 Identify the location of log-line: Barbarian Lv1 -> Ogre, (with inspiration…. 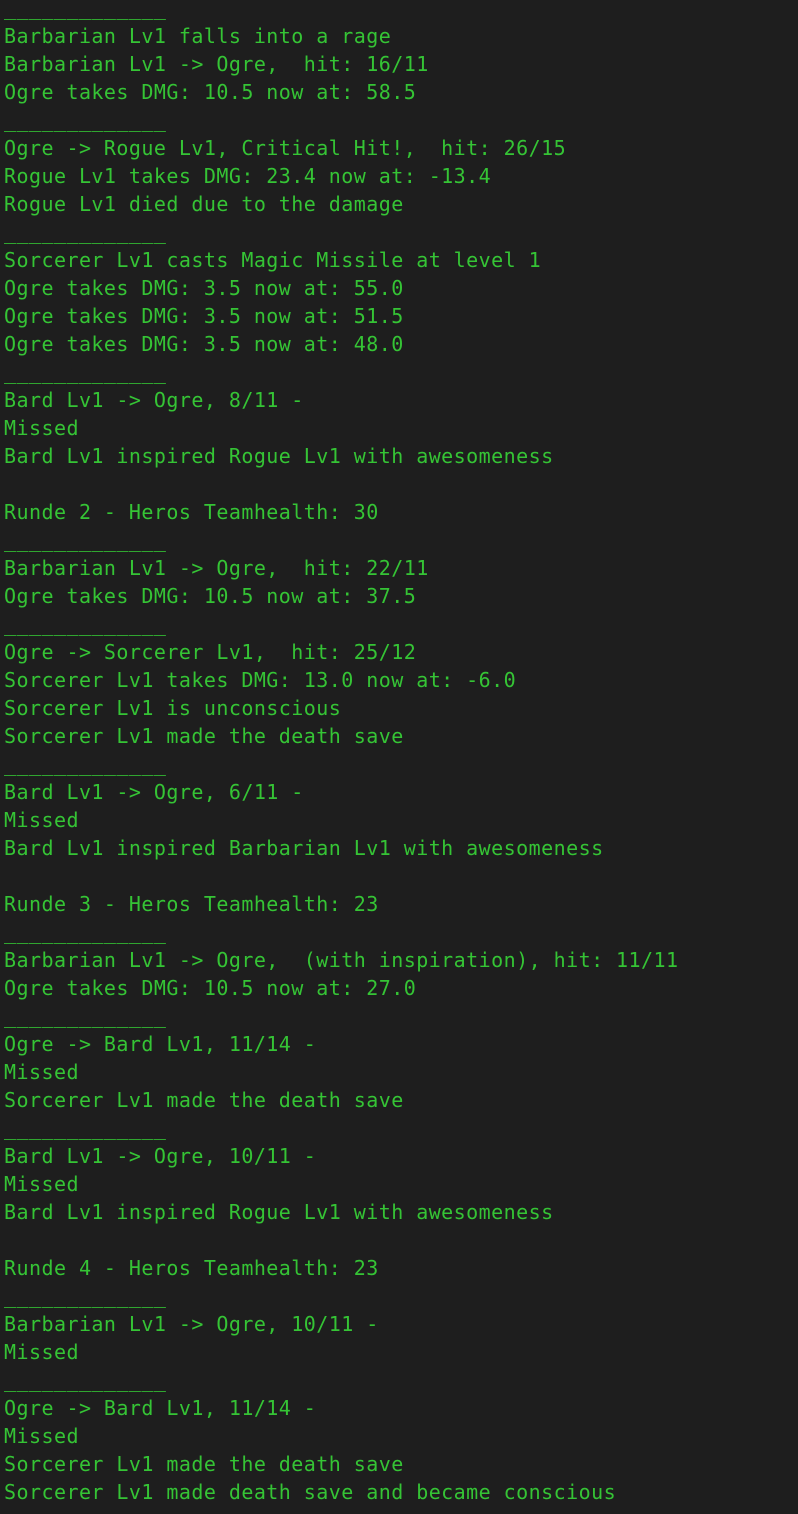
(341, 960).